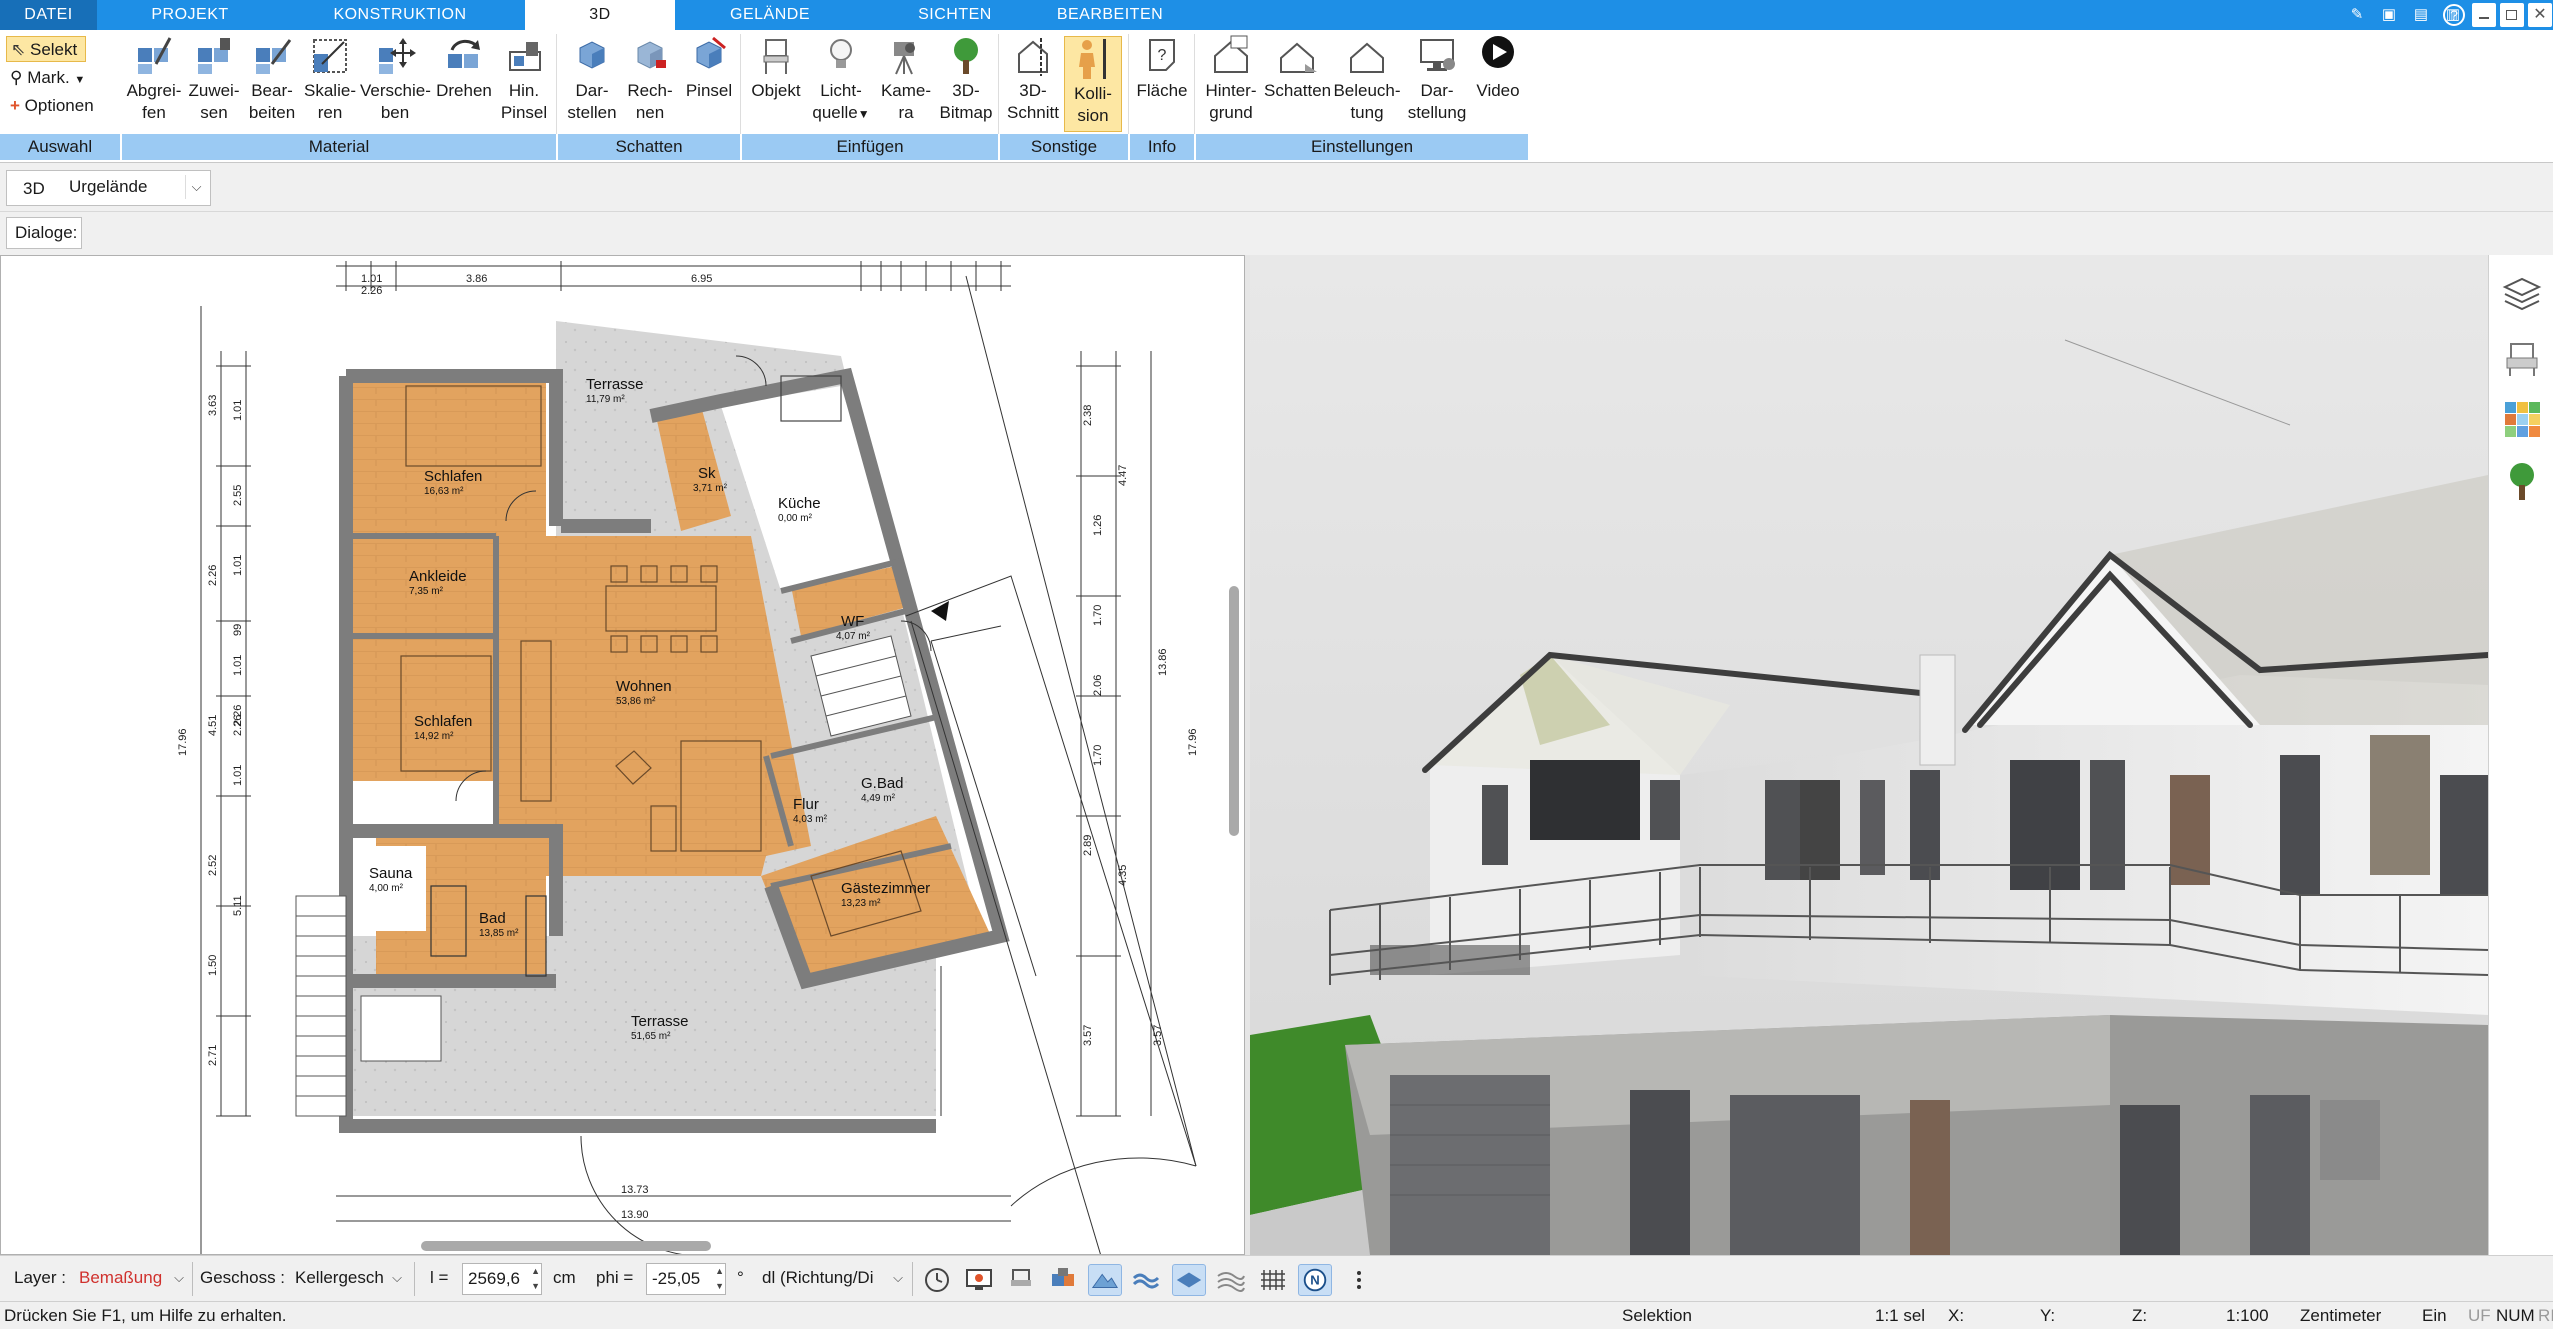  I want to click on video-button: Video, so click(1498, 68).